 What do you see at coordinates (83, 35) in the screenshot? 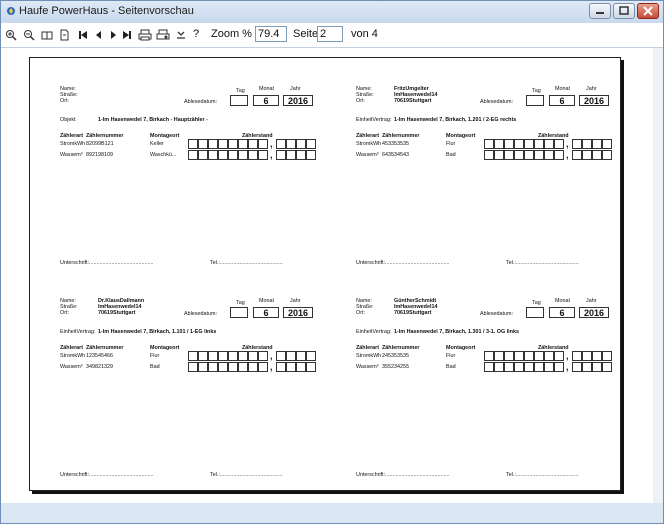
I see `first-page-button` at bounding box center [83, 35].